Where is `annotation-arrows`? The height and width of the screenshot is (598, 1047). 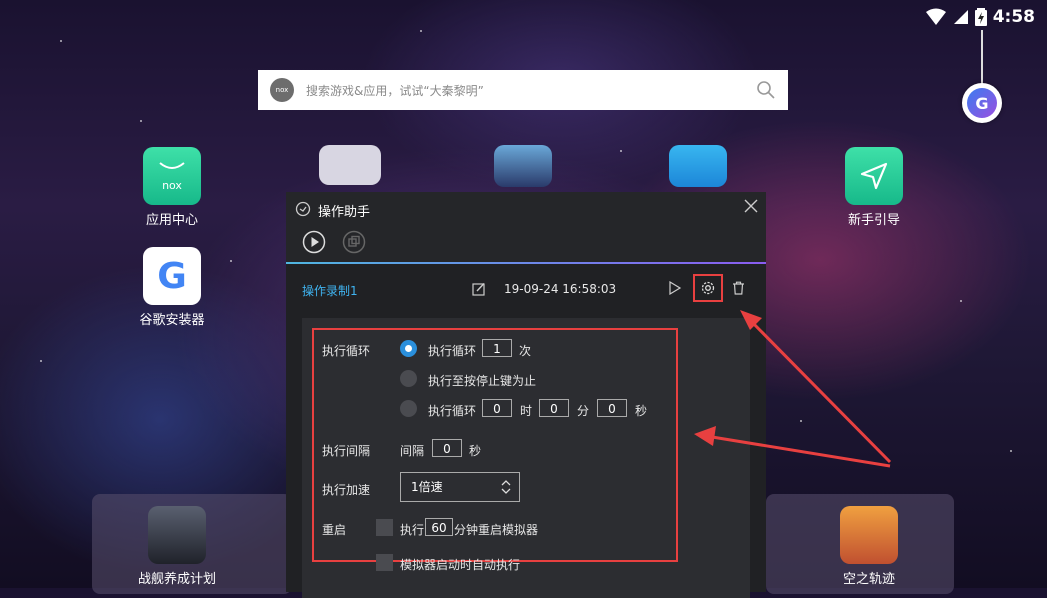
annotation-arrows is located at coordinates (793, 389).